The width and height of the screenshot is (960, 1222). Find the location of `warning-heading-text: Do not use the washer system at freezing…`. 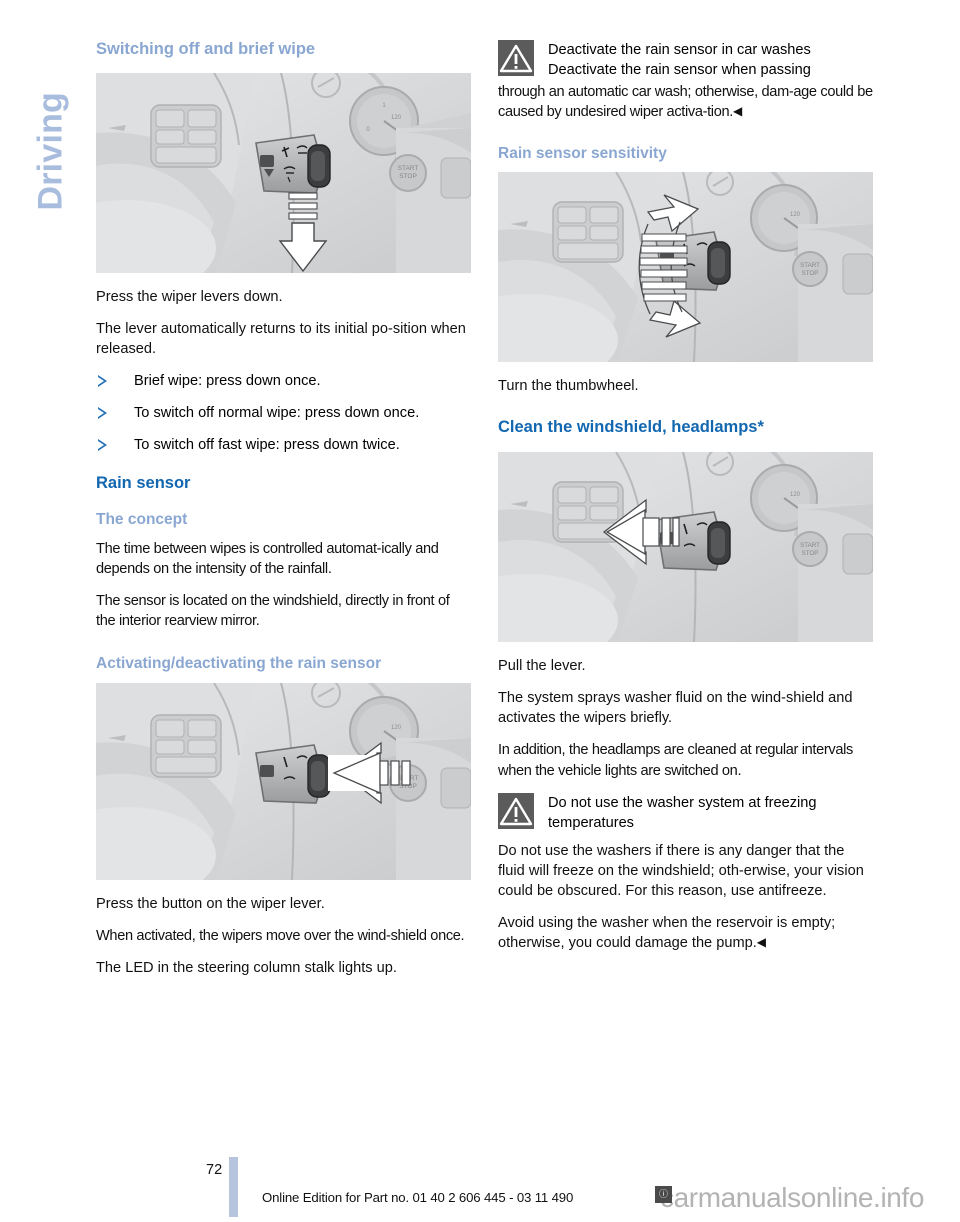

warning-heading-text: Do not use the washer system at freezing… is located at coordinates (682, 812).